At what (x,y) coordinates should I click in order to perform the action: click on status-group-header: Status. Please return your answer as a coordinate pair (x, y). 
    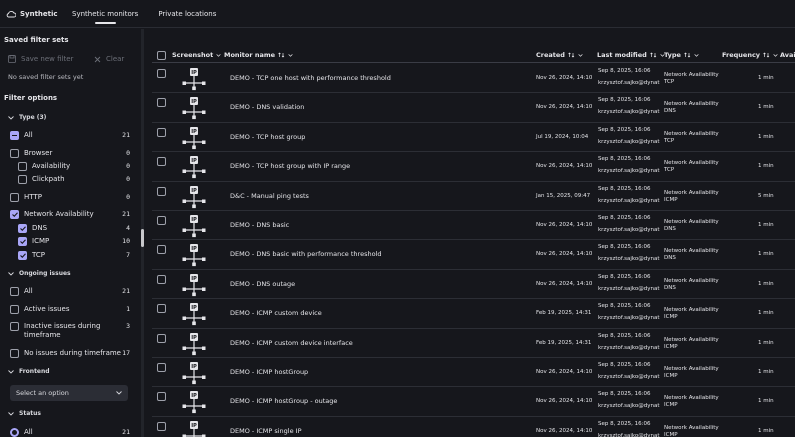
    Looking at the image, I should click on (24, 413).